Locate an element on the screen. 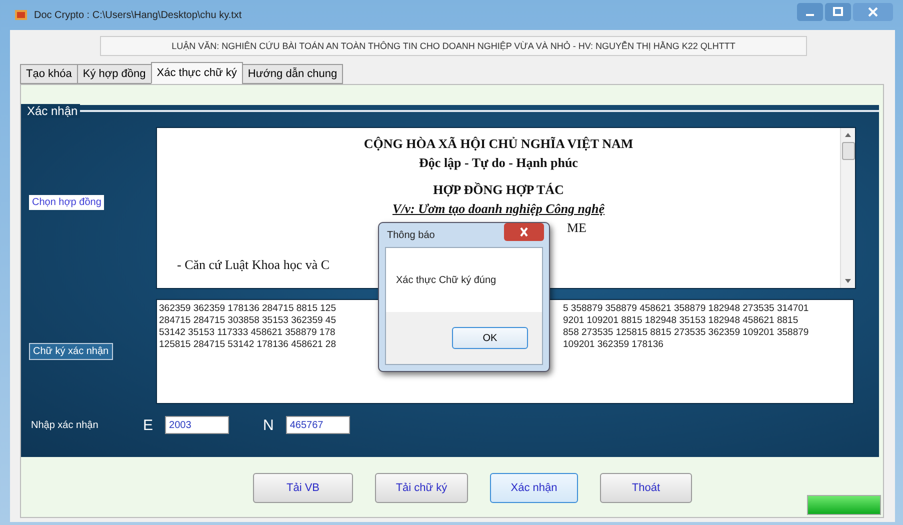 The image size is (903, 525). dialog-message: Xác thực Chữ ký đúng is located at coordinates (446, 280).